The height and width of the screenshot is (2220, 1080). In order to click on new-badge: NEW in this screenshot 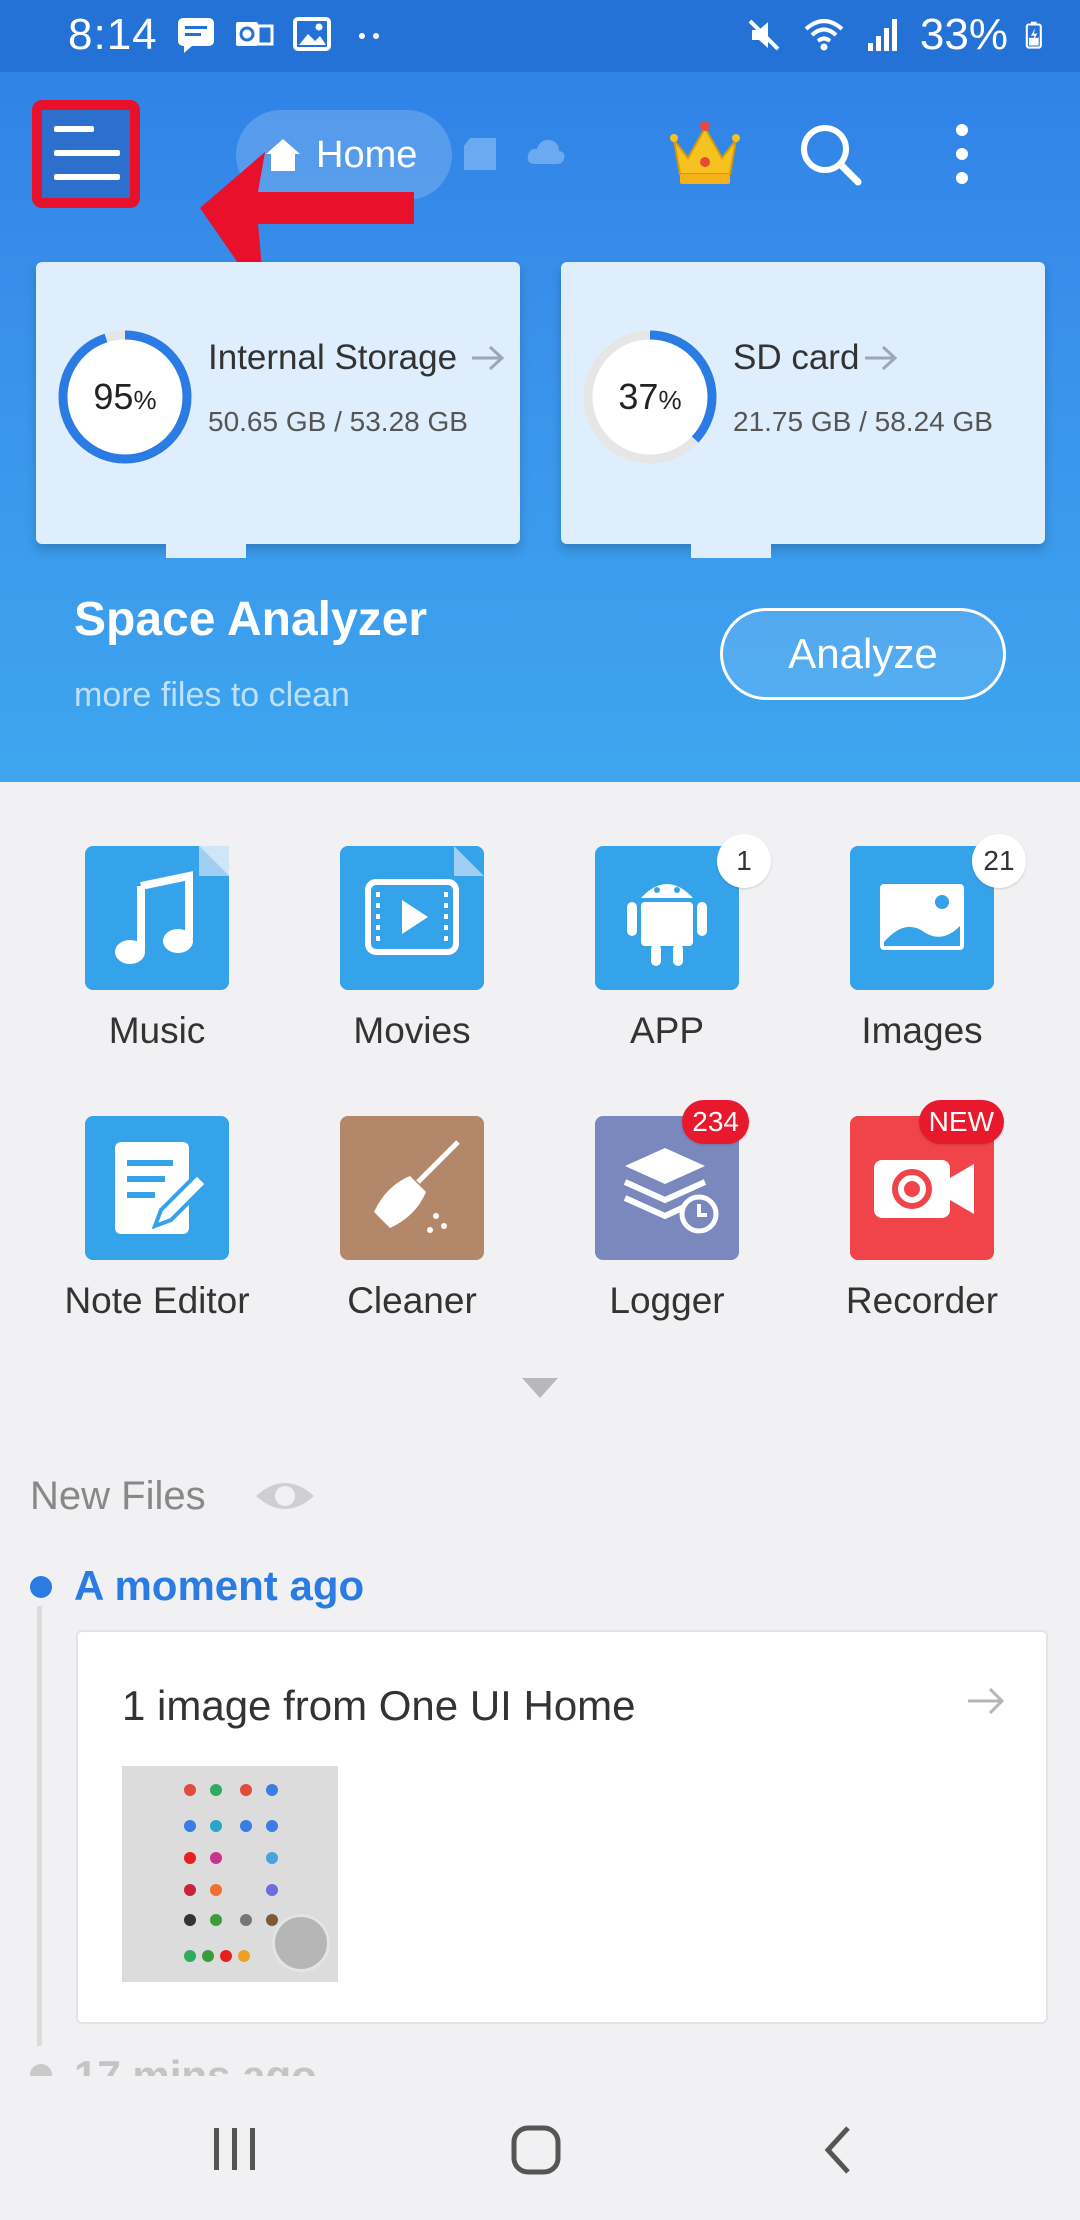, I will do `click(961, 1122)`.